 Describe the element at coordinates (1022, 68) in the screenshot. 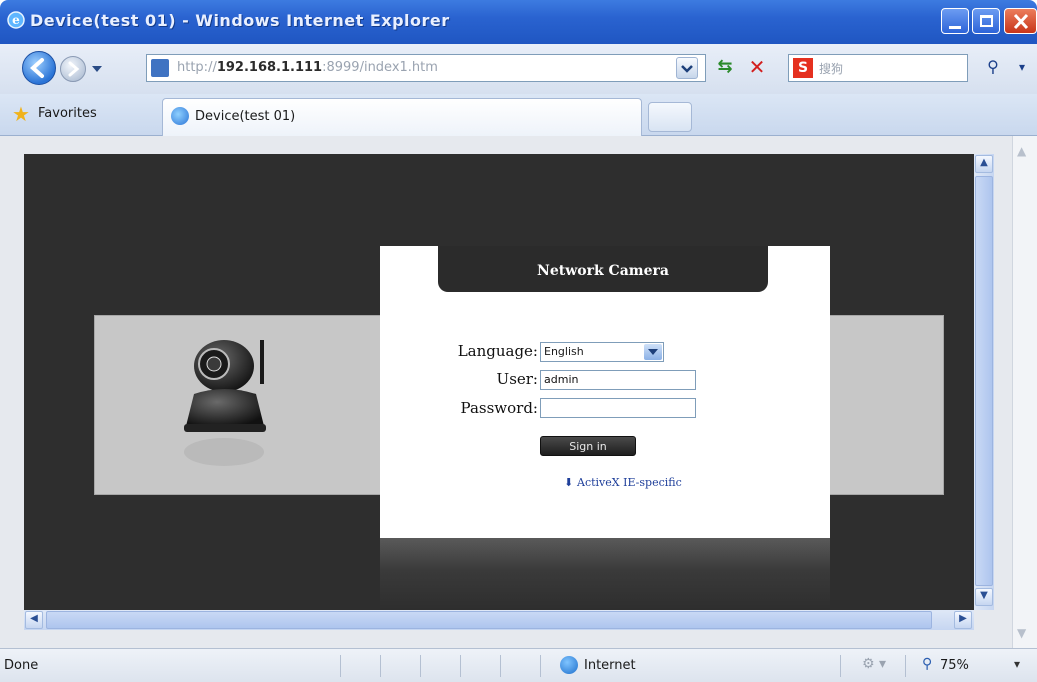

I see `search-options-dropdown-icon: ▾` at that location.